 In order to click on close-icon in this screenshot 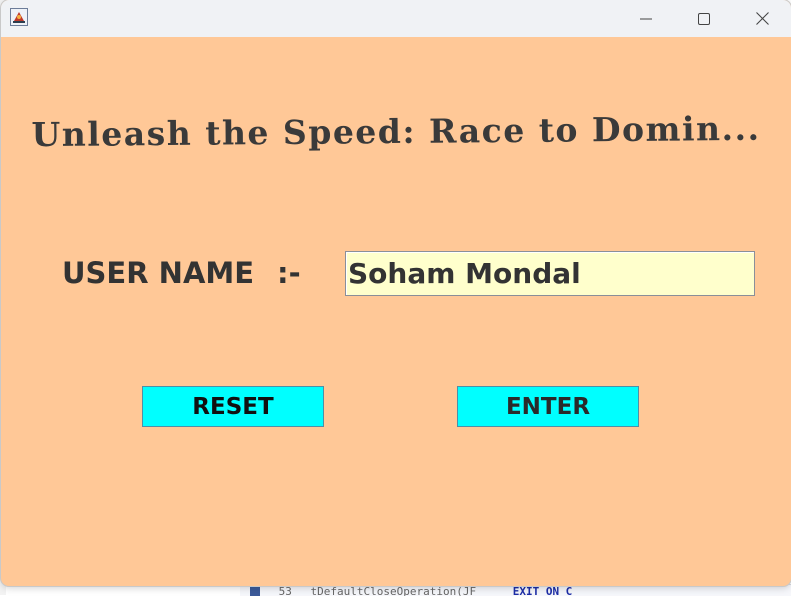, I will do `click(762, 18)`.